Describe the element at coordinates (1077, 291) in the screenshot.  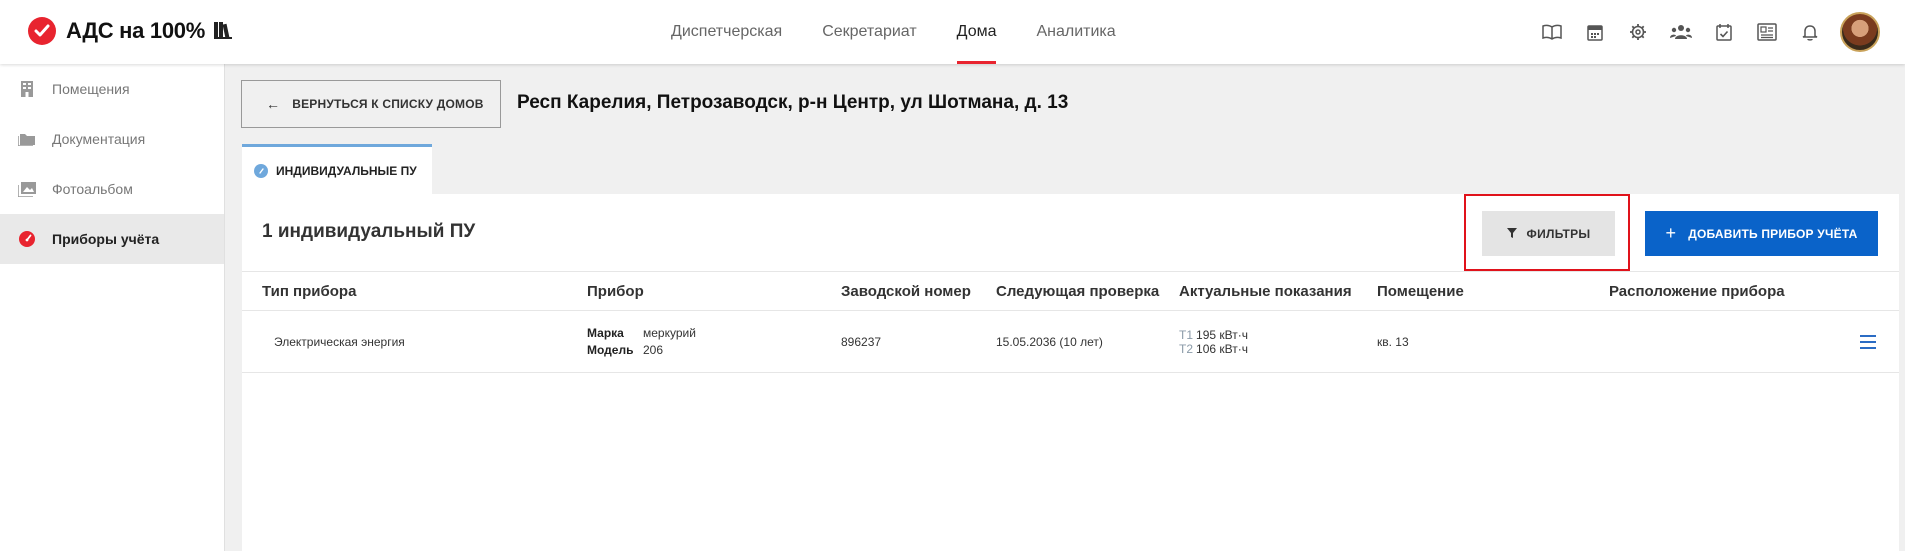
I see `column-header: Следующая проверка` at that location.